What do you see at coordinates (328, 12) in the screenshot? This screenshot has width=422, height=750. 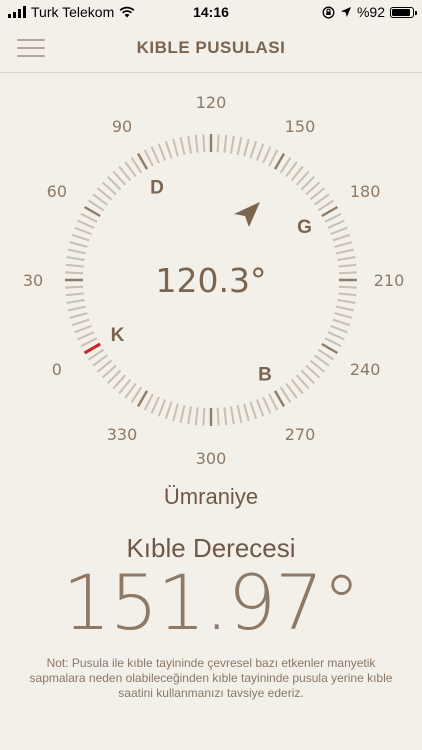 I see `rotation-lock-icon` at bounding box center [328, 12].